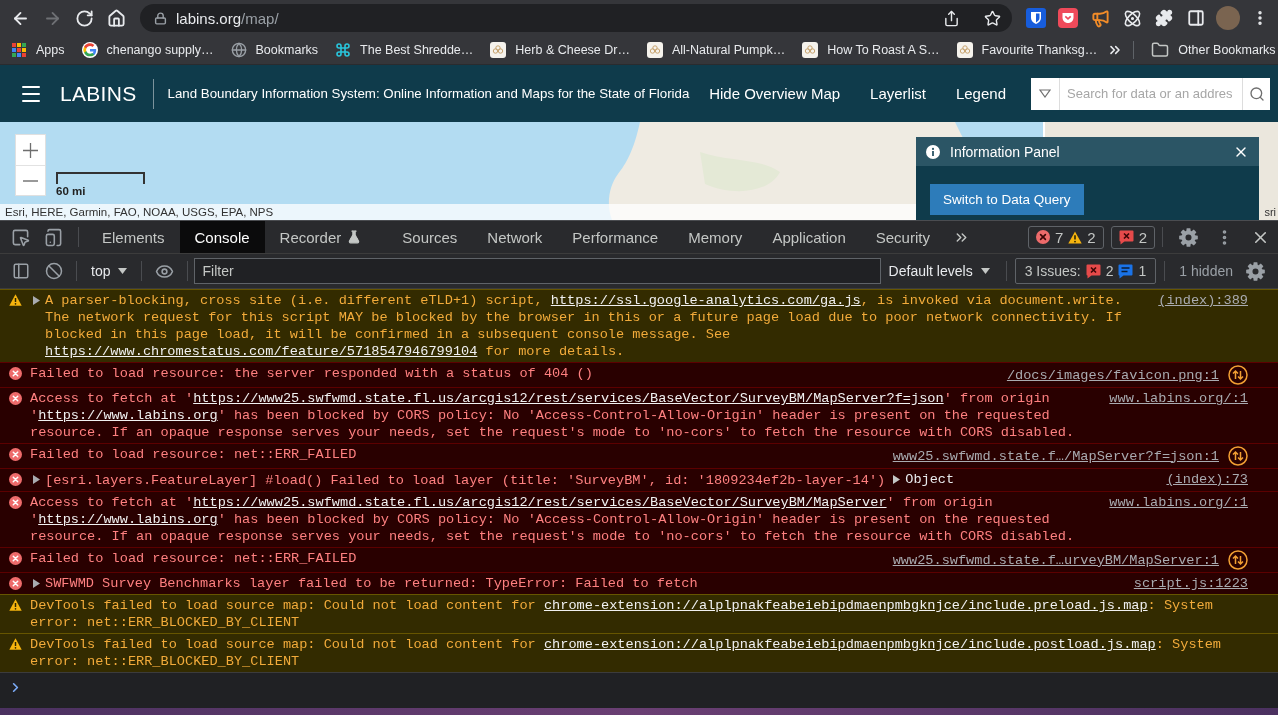  Describe the element at coordinates (1207, 479) in the screenshot. I see `source-link: (index):73` at that location.